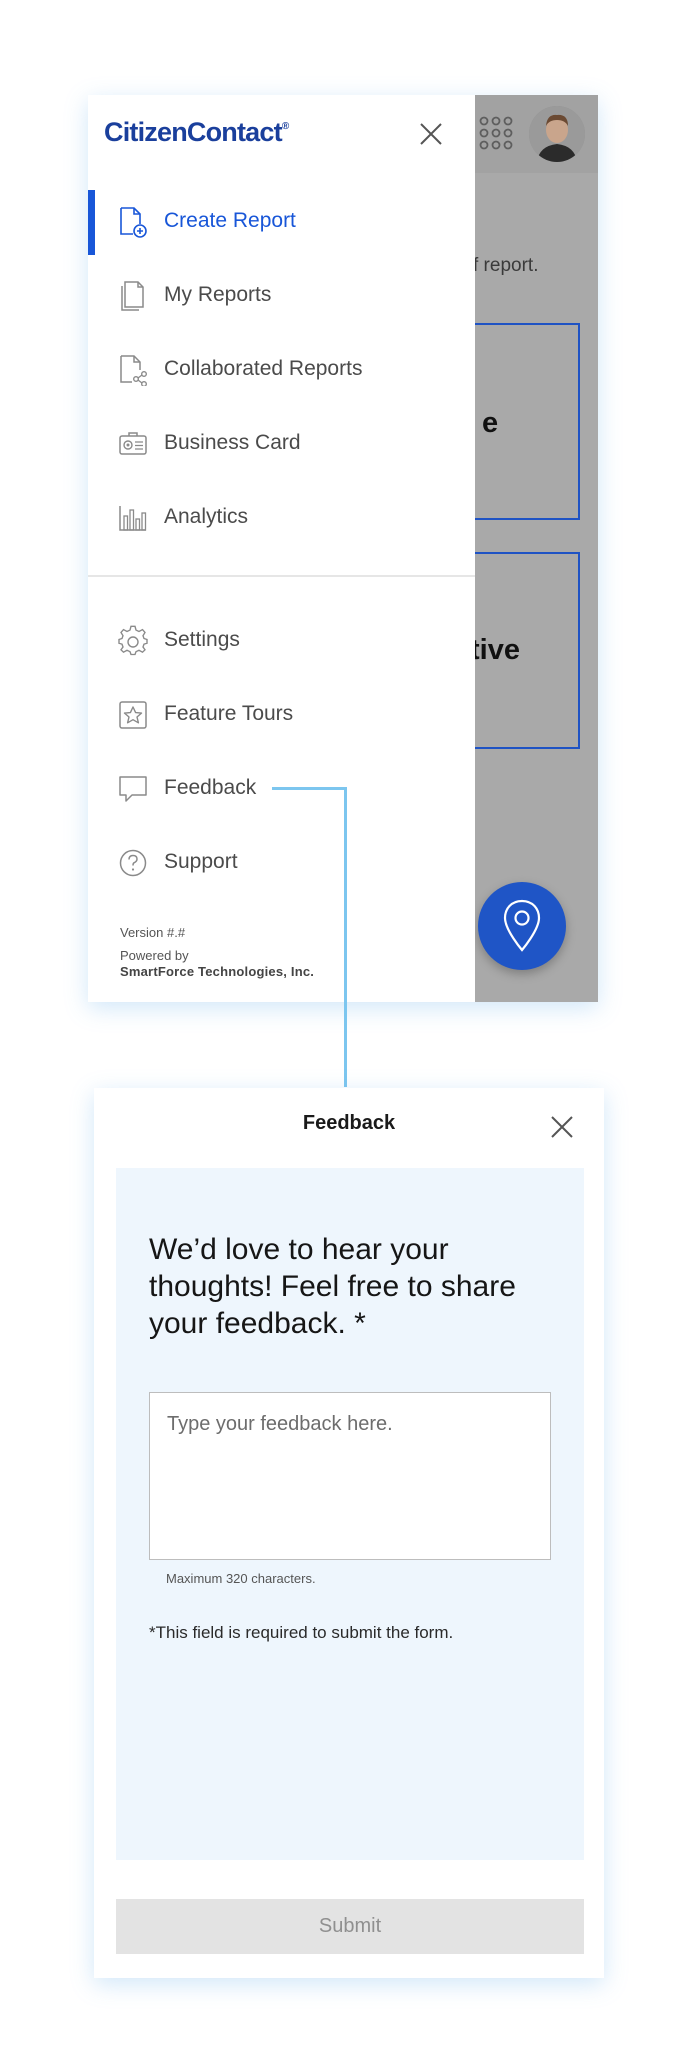  What do you see at coordinates (281, 863) in the screenshot?
I see `menu-item-support: Support` at bounding box center [281, 863].